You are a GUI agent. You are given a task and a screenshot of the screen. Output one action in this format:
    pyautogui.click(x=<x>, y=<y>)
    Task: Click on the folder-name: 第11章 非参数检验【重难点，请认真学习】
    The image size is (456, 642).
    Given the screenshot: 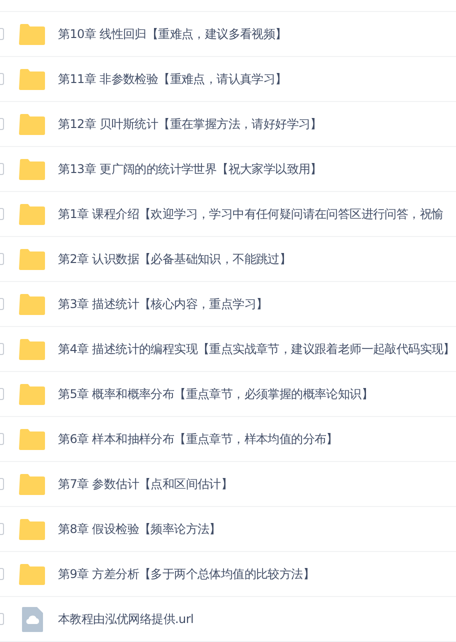 What is the action you would take?
    pyautogui.click(x=172, y=79)
    